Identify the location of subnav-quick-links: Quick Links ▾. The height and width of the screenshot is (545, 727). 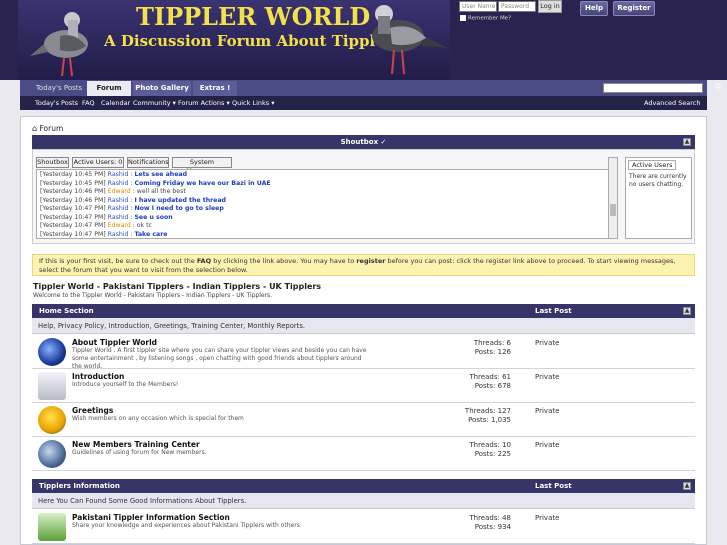
(253, 103).